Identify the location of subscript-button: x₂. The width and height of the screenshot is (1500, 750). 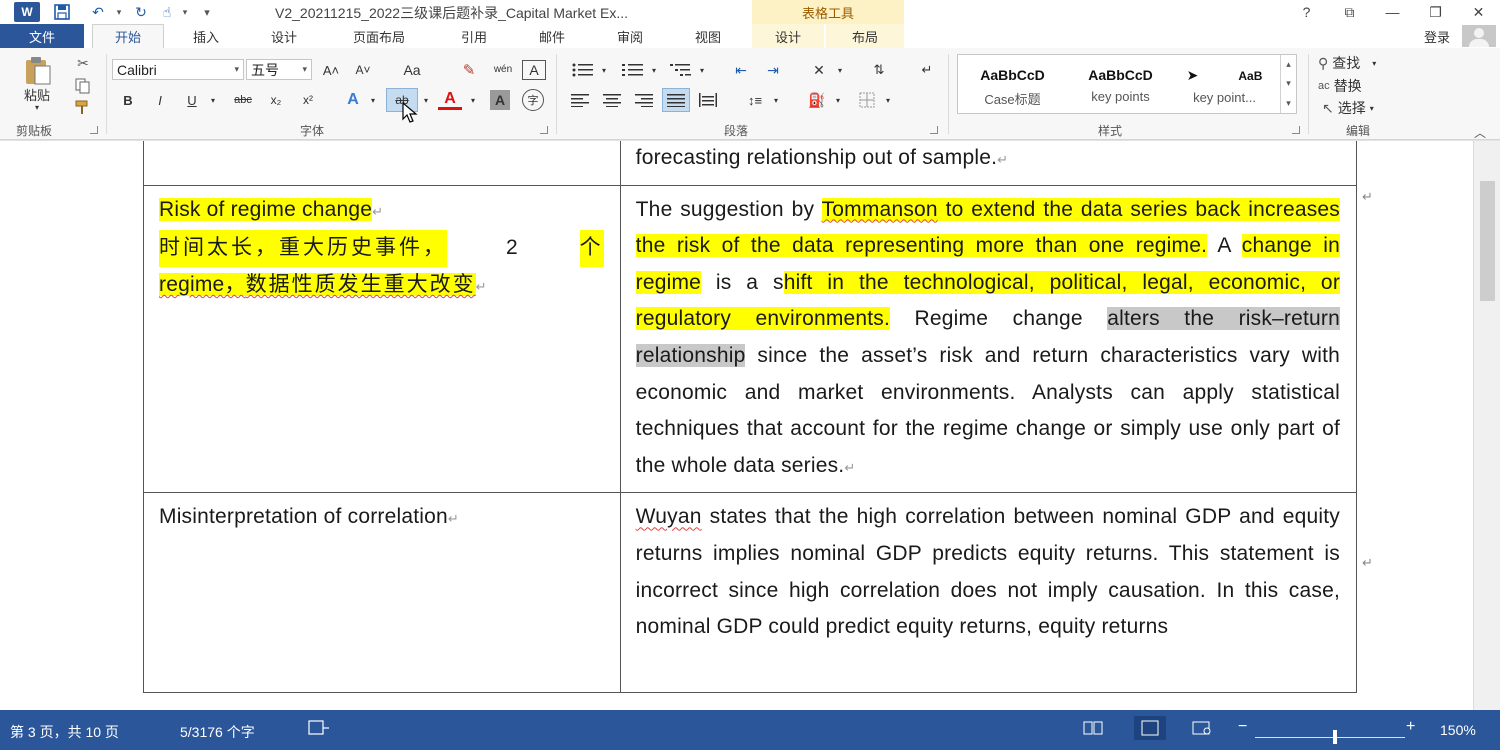
(276, 100).